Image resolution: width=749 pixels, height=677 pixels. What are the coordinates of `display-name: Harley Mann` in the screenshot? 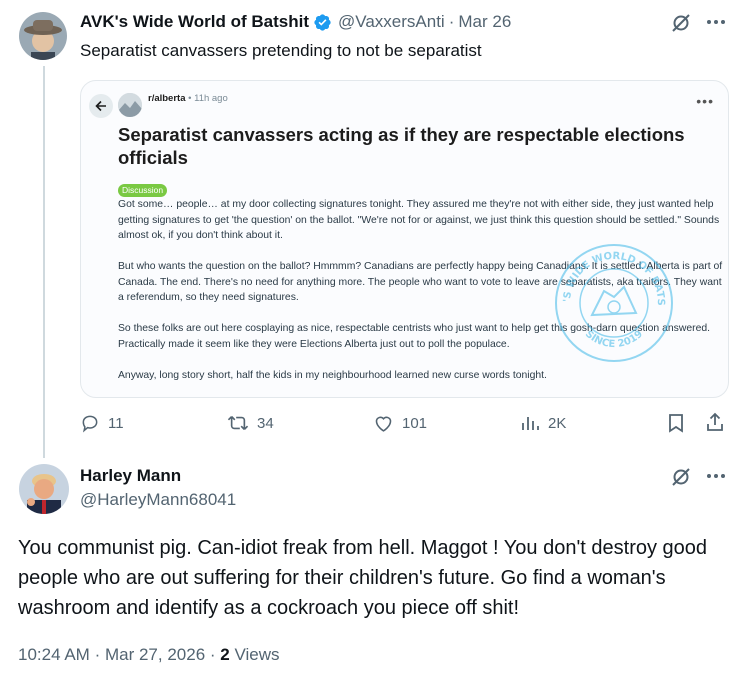 It's located at (130, 476).